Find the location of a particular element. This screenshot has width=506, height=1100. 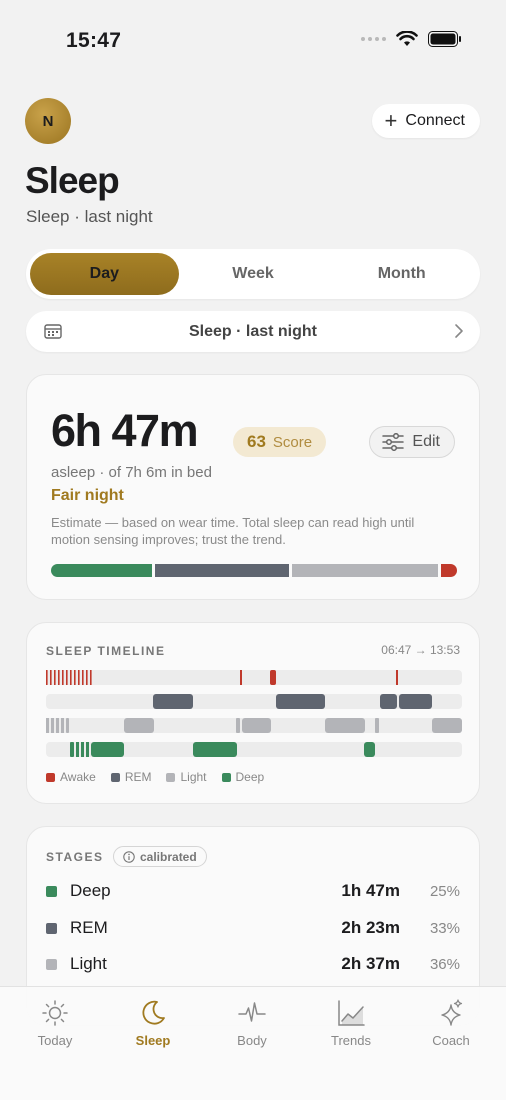

tab-week: Week is located at coordinates (253, 274).